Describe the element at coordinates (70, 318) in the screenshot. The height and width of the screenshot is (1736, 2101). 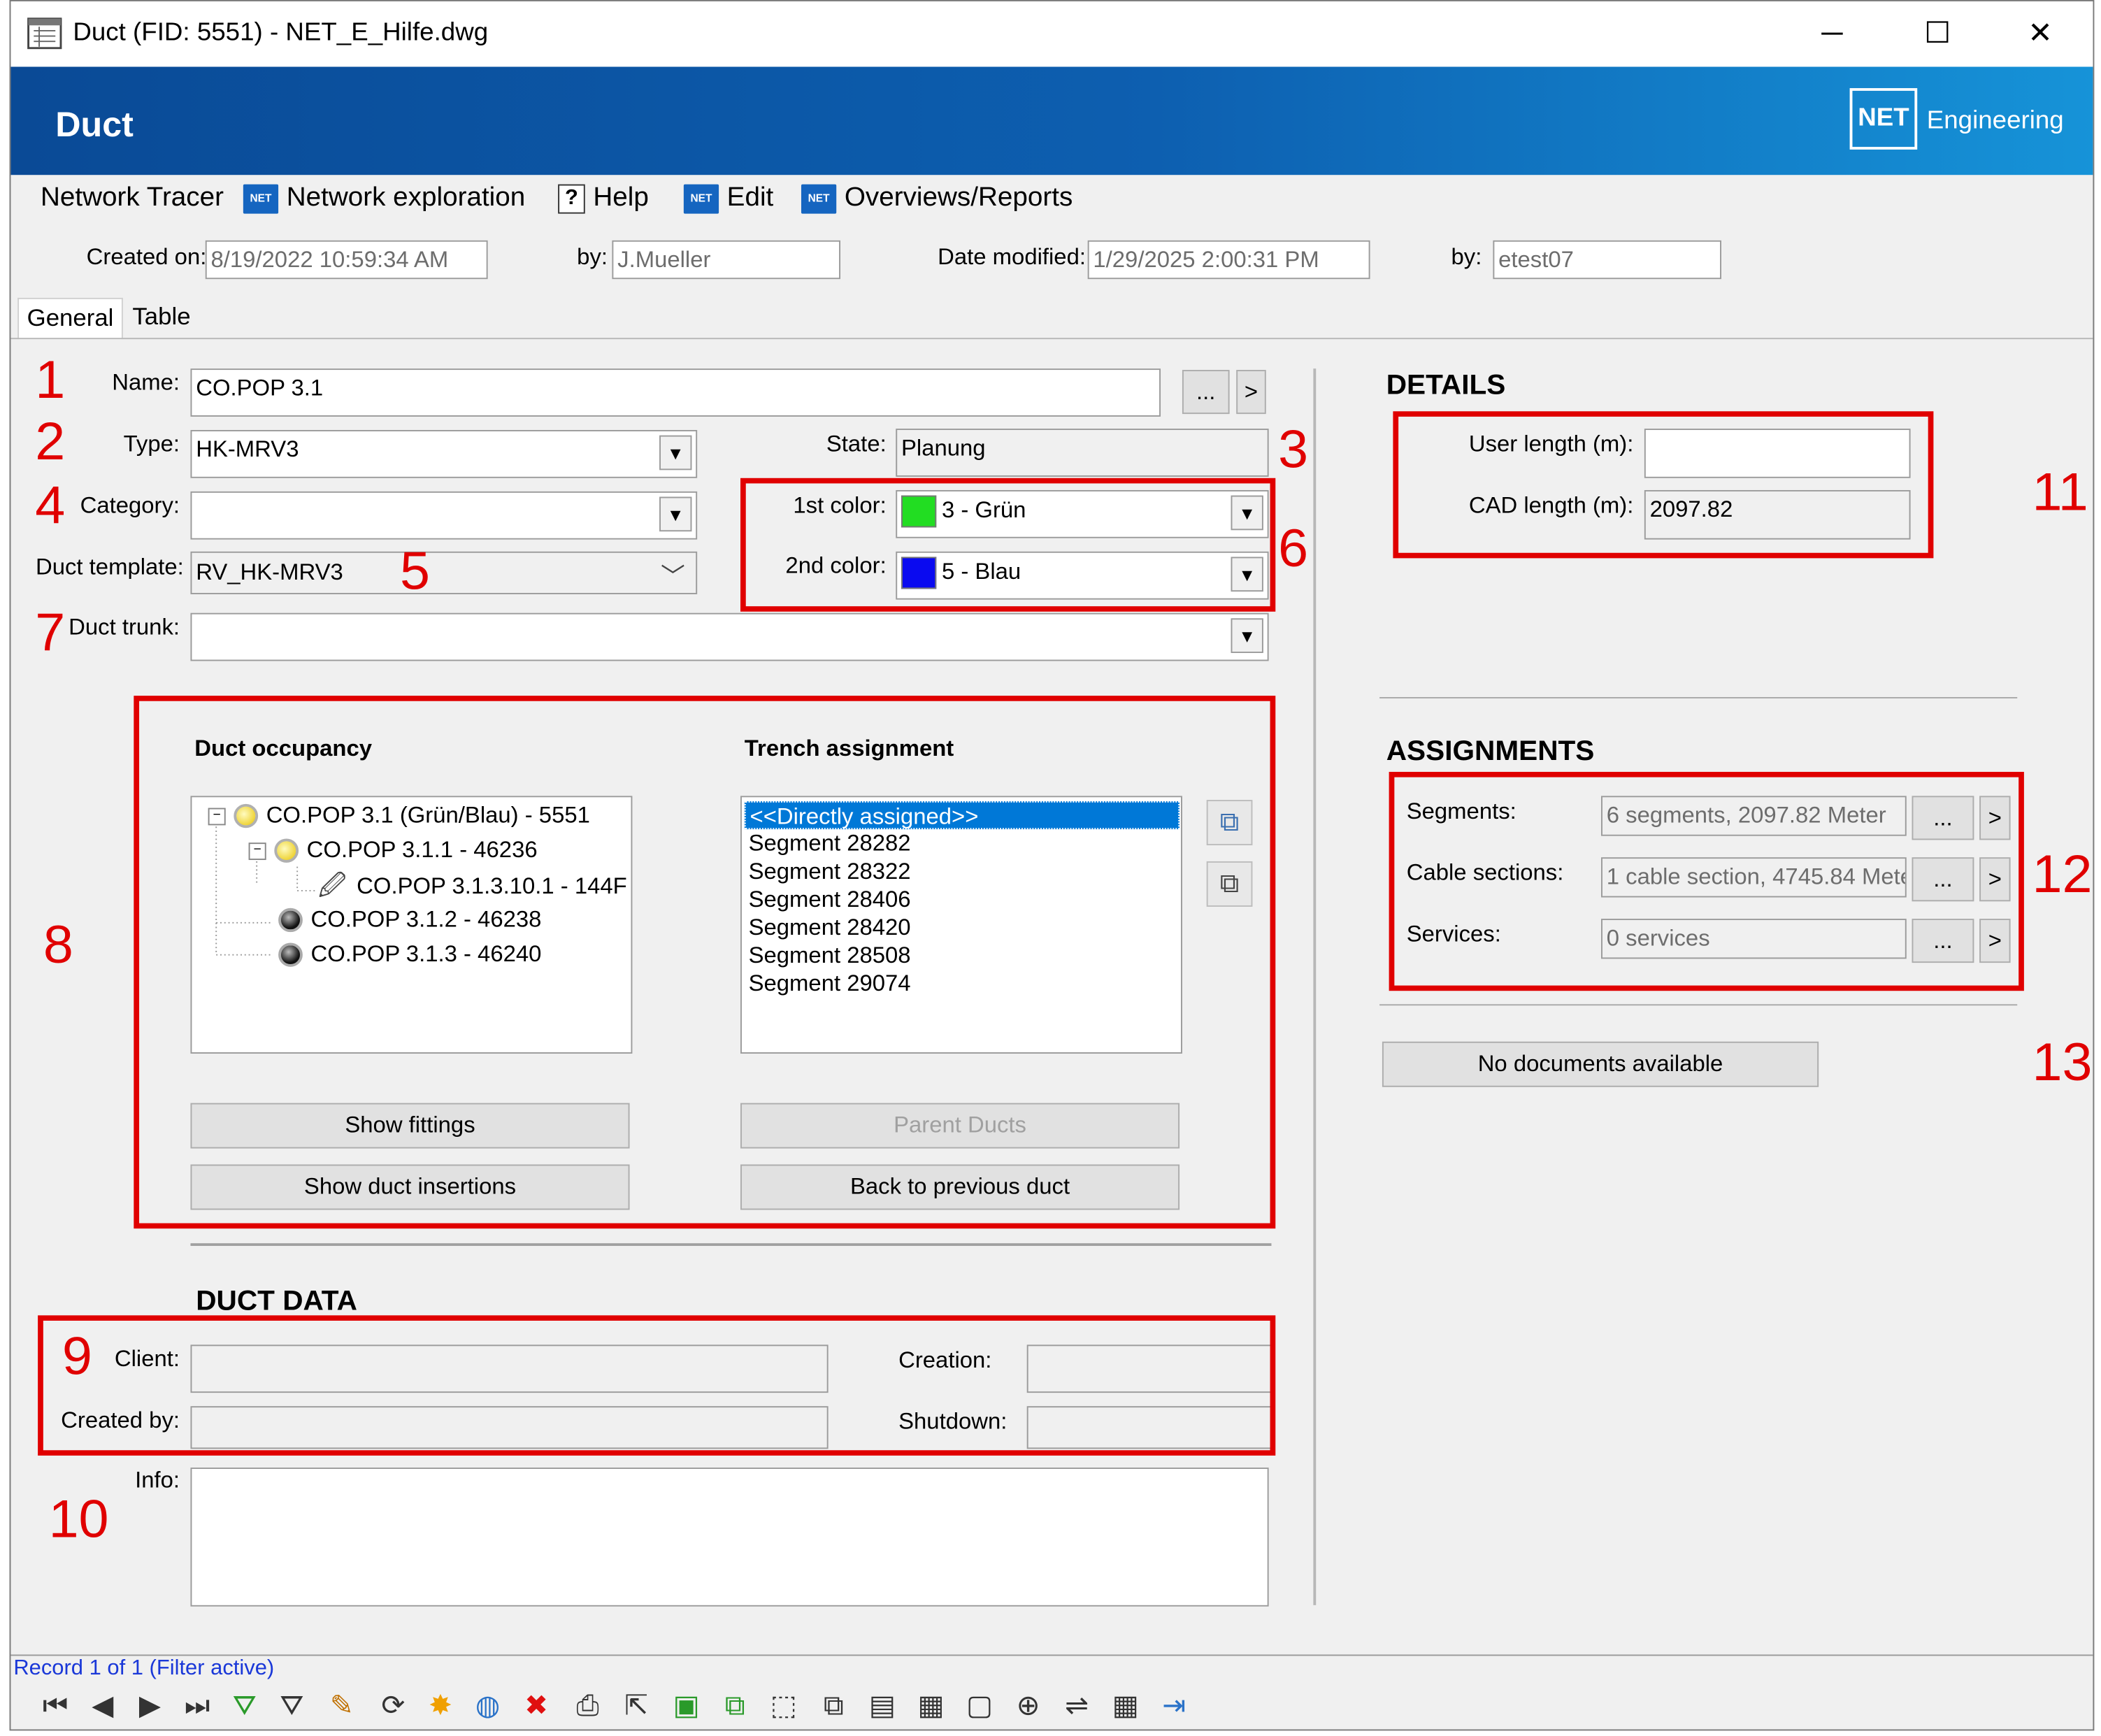
I see `tab-general: General` at that location.